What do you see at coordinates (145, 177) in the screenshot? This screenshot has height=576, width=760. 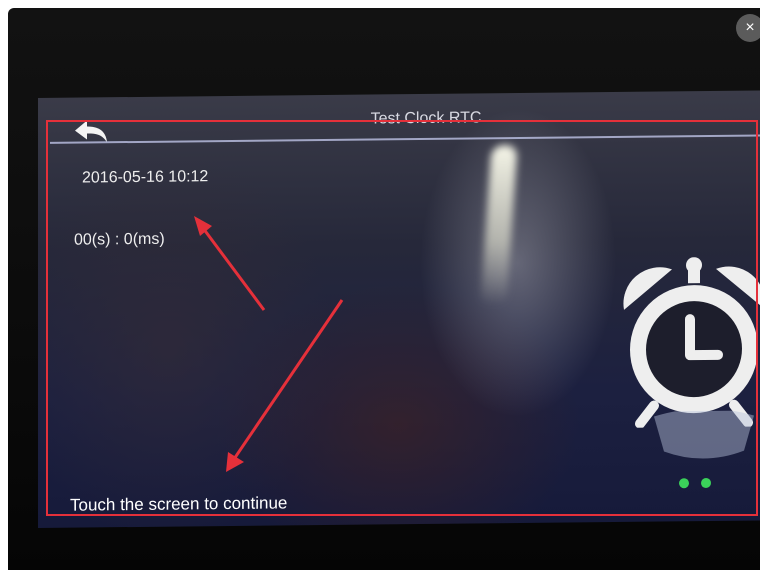 I see `rtc-datetime: 2016-05-16 10:12` at bounding box center [145, 177].